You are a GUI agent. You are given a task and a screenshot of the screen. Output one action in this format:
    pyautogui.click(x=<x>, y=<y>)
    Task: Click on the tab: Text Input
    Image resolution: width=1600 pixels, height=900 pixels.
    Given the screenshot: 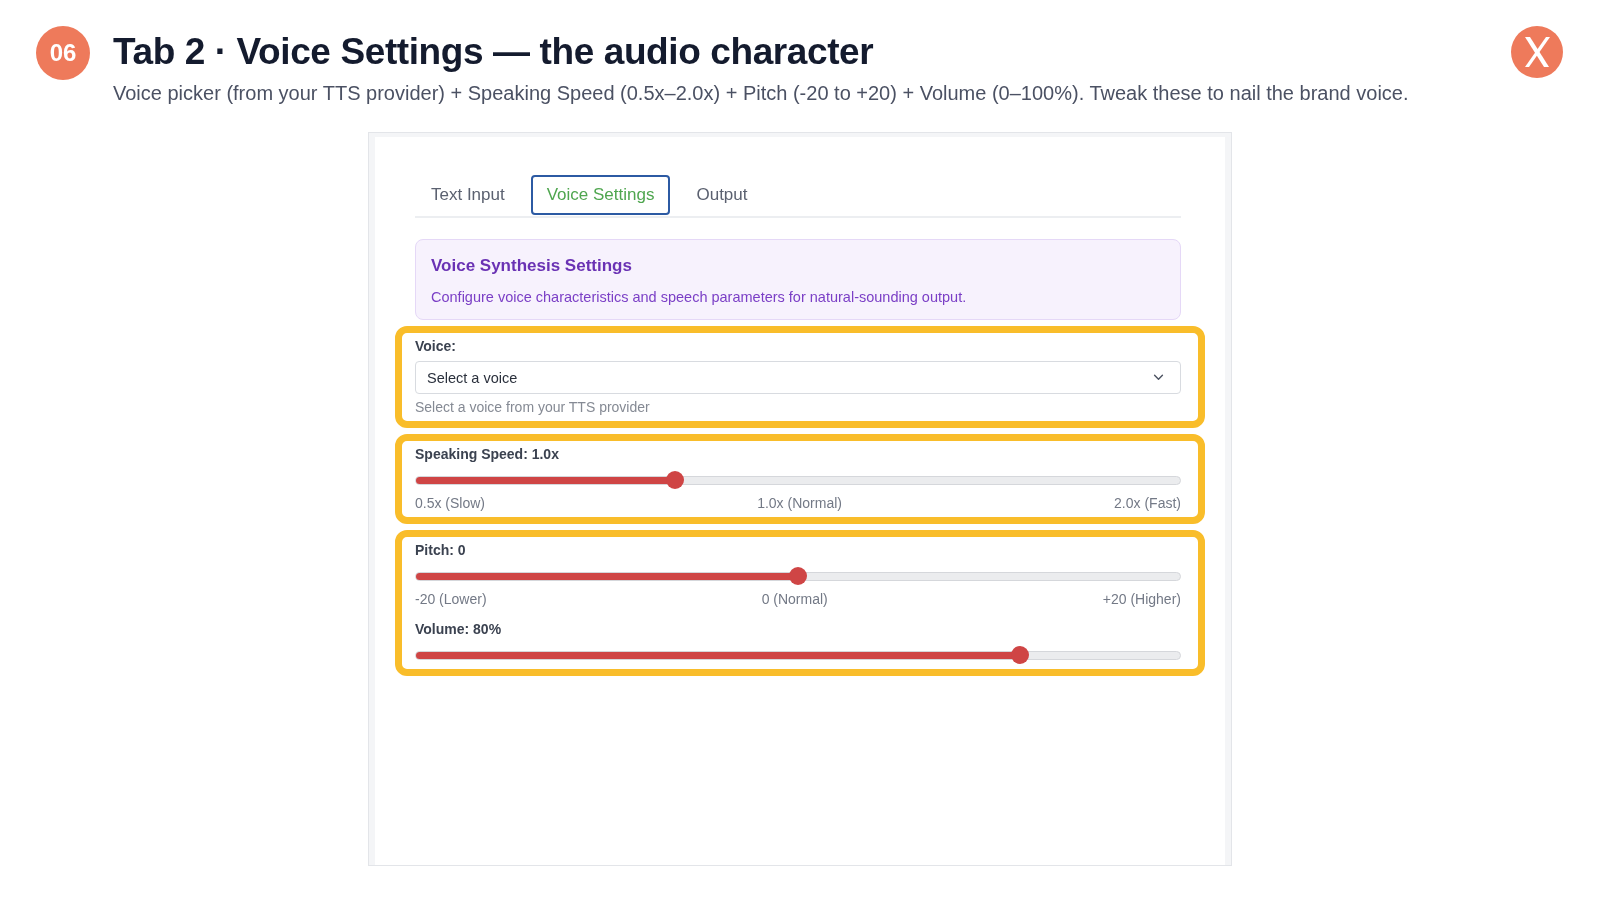 What is the action you would take?
    pyautogui.click(x=468, y=195)
    